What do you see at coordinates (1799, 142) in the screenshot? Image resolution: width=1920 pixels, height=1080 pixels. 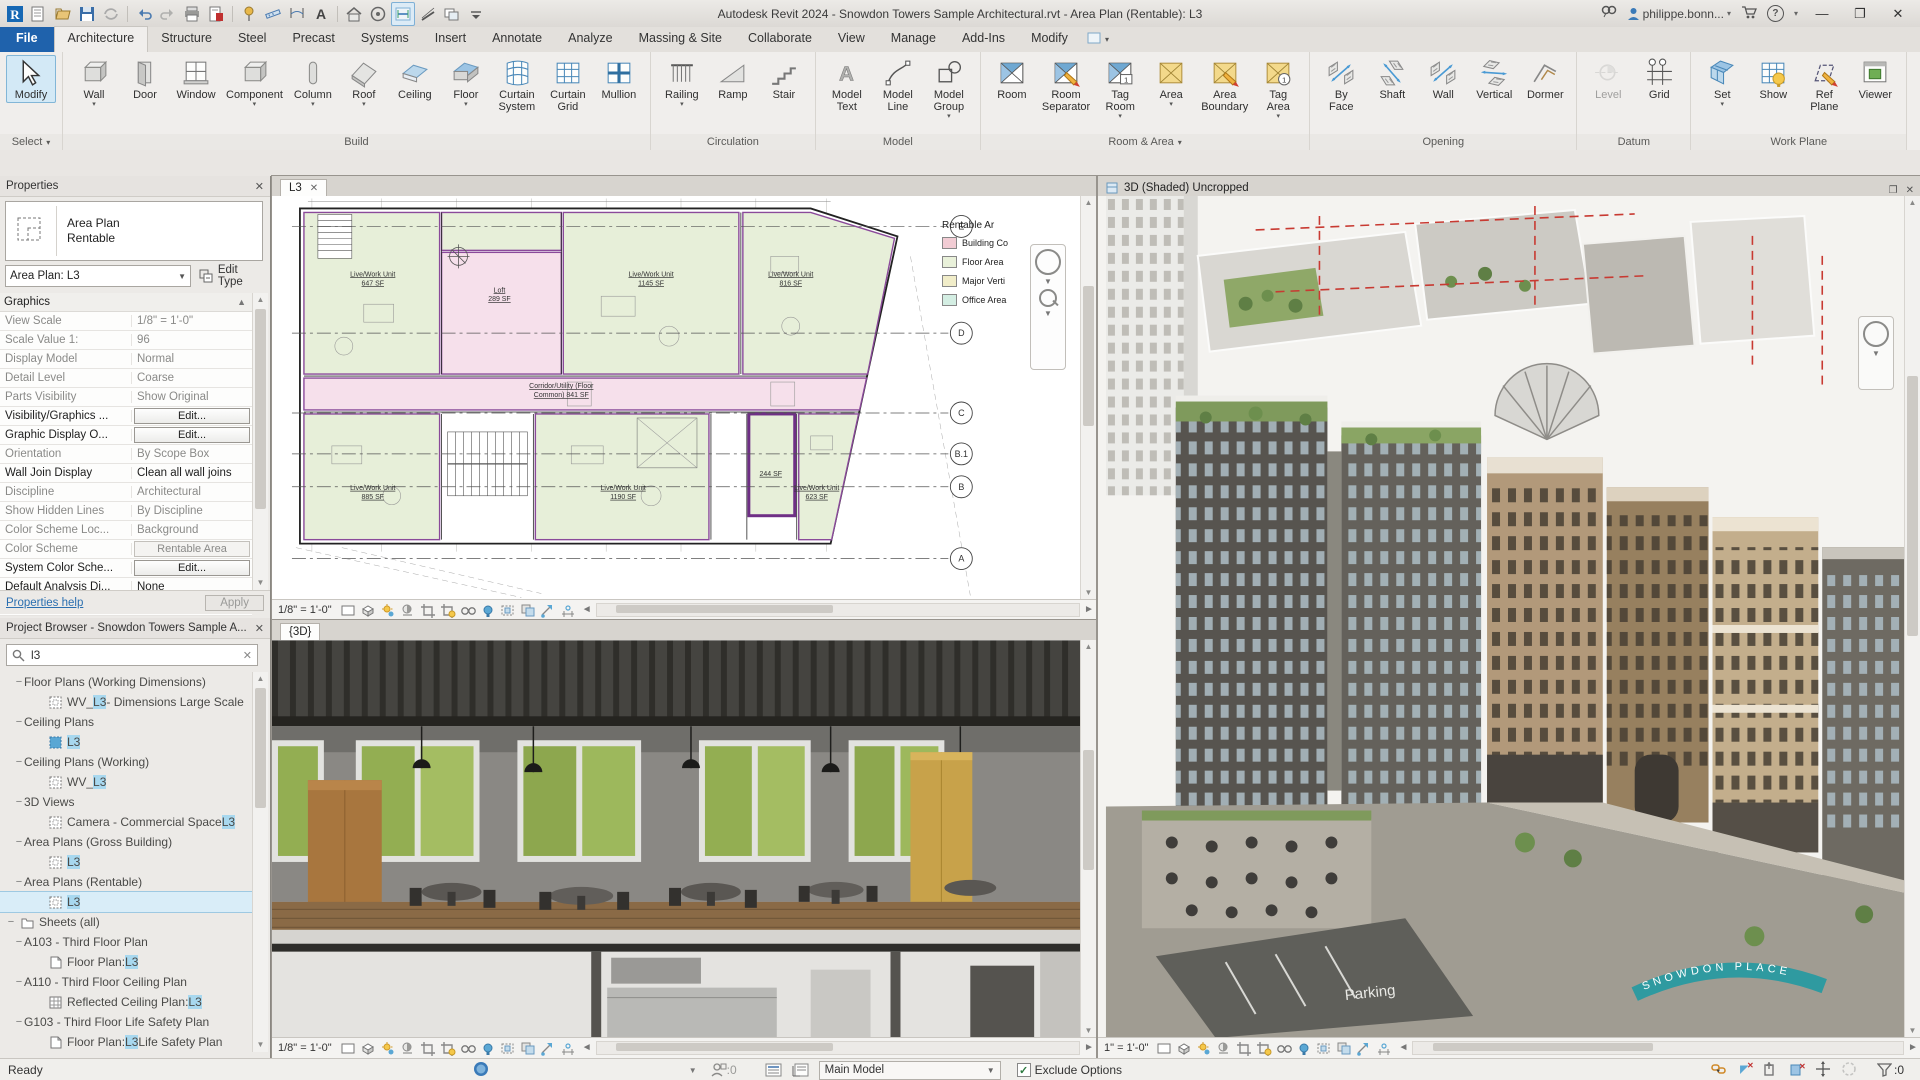 I see `panel-label-work-plane: Work Plane` at bounding box center [1799, 142].